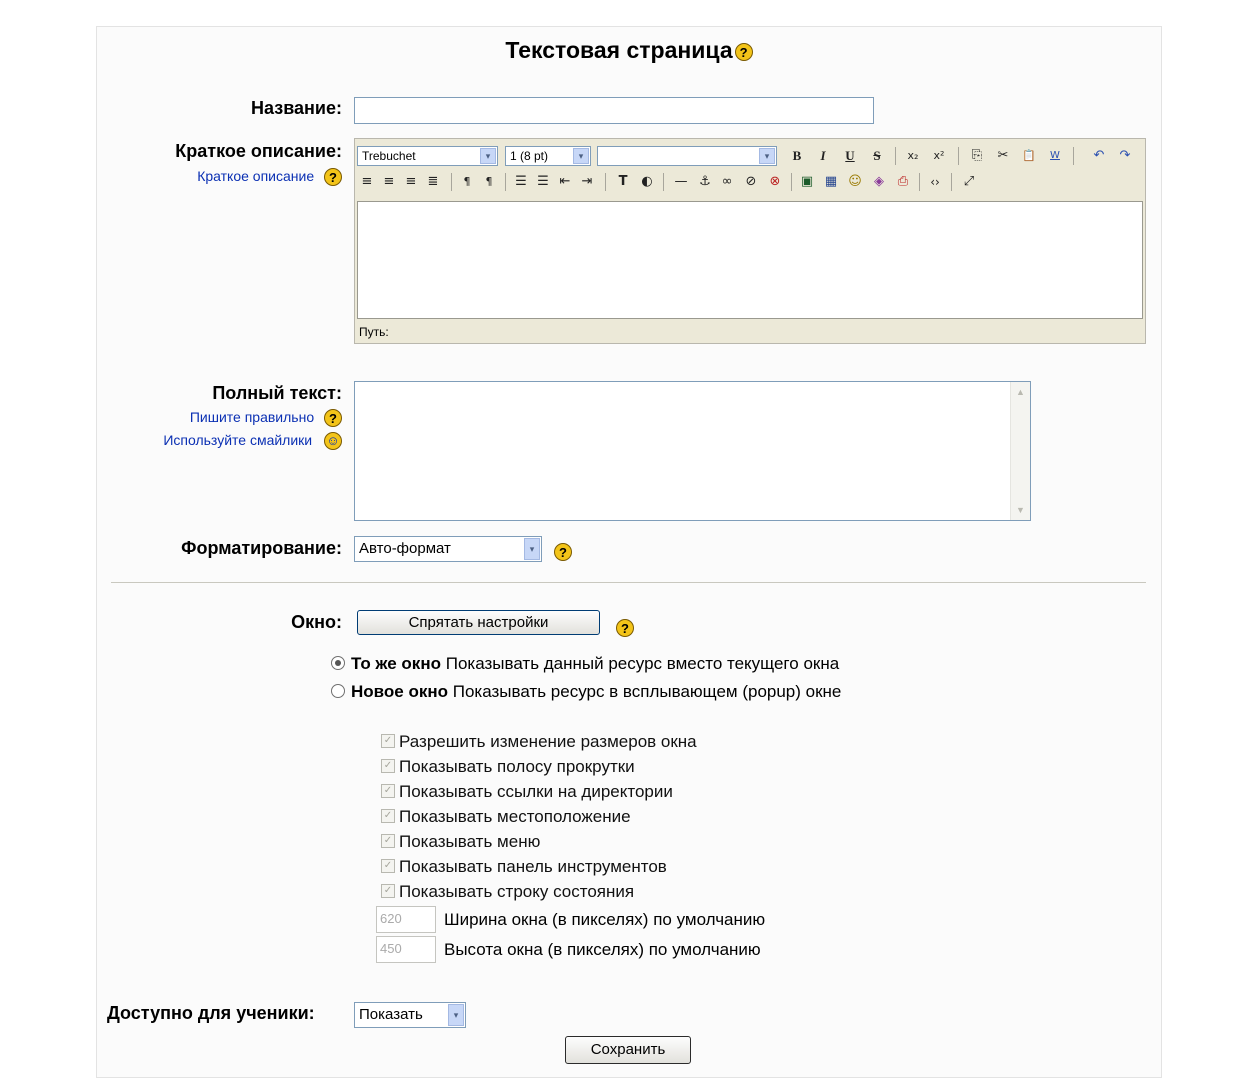 This screenshot has width=1242, height=1078. Describe the element at coordinates (823, 156) in the screenshot. I see `italic-icon: I` at that location.